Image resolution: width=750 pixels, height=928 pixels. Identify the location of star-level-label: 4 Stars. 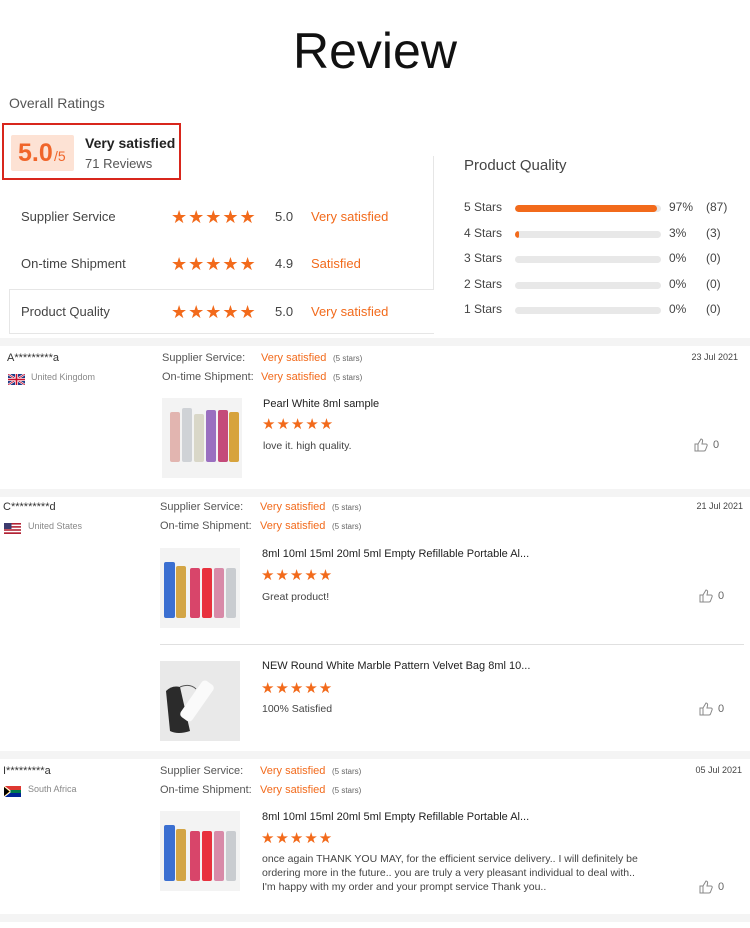
(483, 233).